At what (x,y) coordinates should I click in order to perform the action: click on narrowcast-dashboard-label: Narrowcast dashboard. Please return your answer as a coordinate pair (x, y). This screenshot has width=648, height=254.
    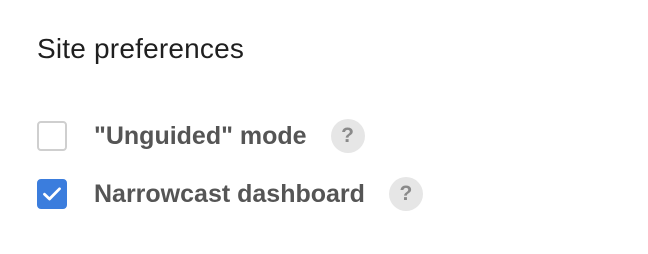
    Looking at the image, I should click on (229, 194).